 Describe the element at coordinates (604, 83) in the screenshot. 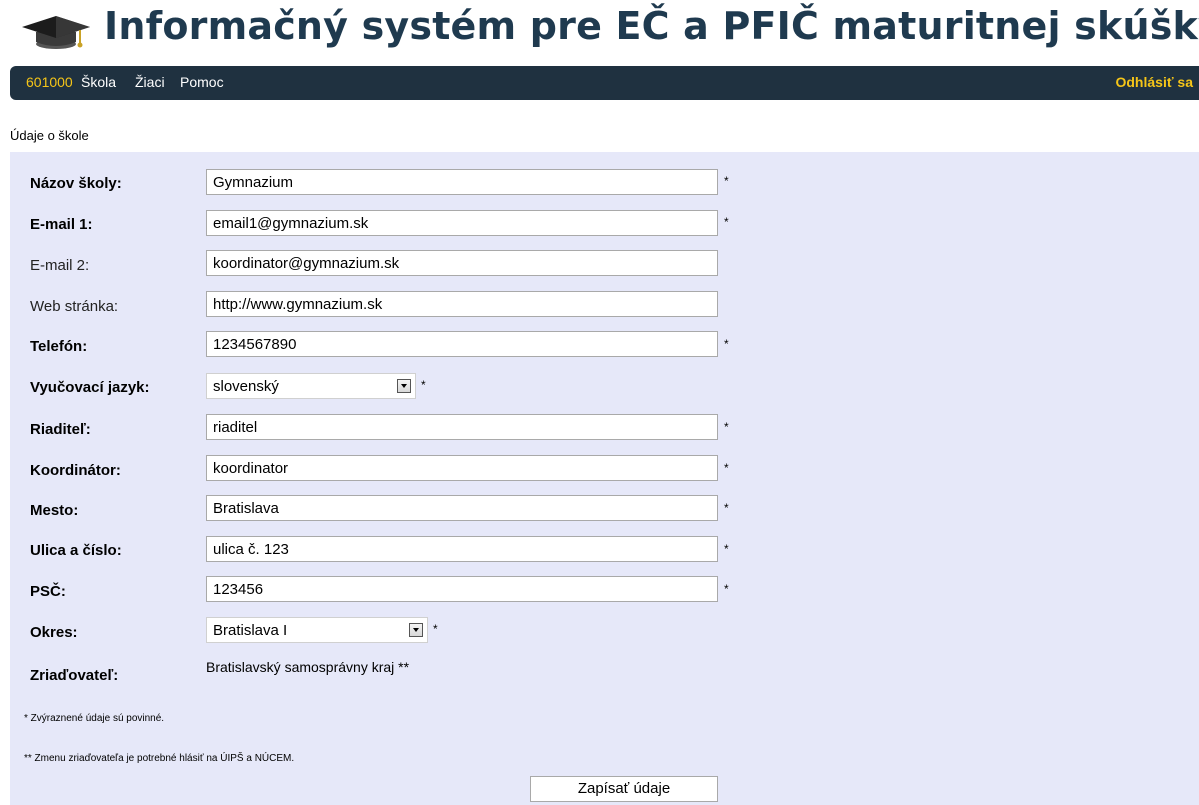

I see `main-navbar: 601000 Škola Žiaci Pomoc Odhlásiť sa` at that location.